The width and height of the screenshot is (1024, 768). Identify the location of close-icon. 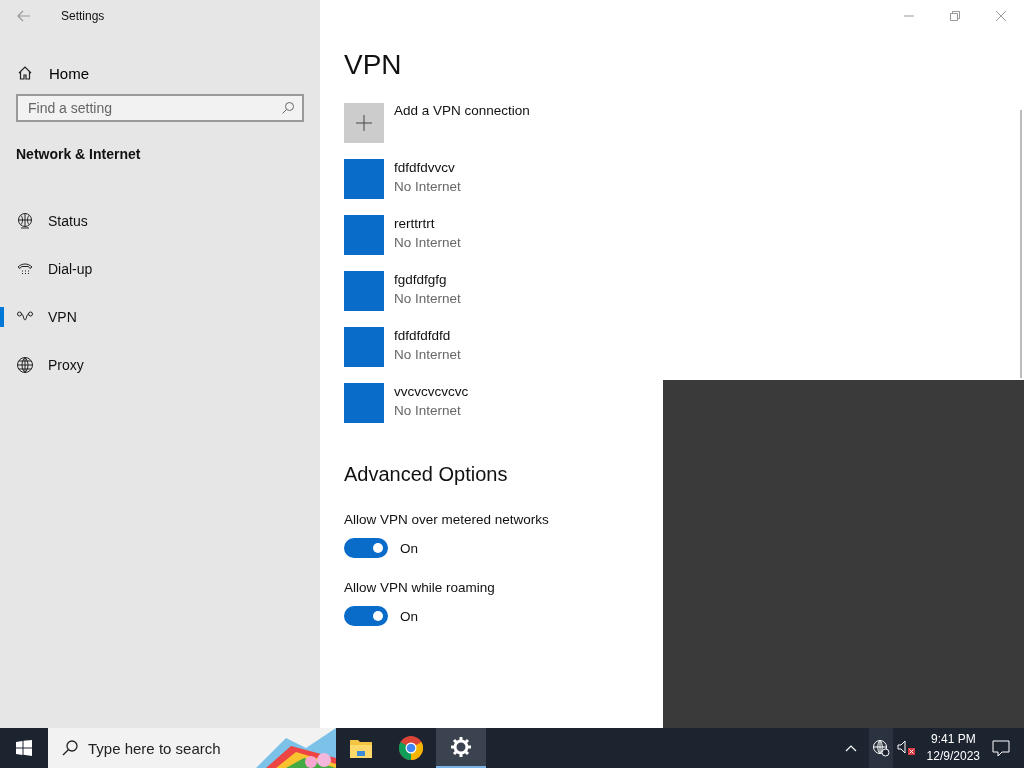
(1001, 16).